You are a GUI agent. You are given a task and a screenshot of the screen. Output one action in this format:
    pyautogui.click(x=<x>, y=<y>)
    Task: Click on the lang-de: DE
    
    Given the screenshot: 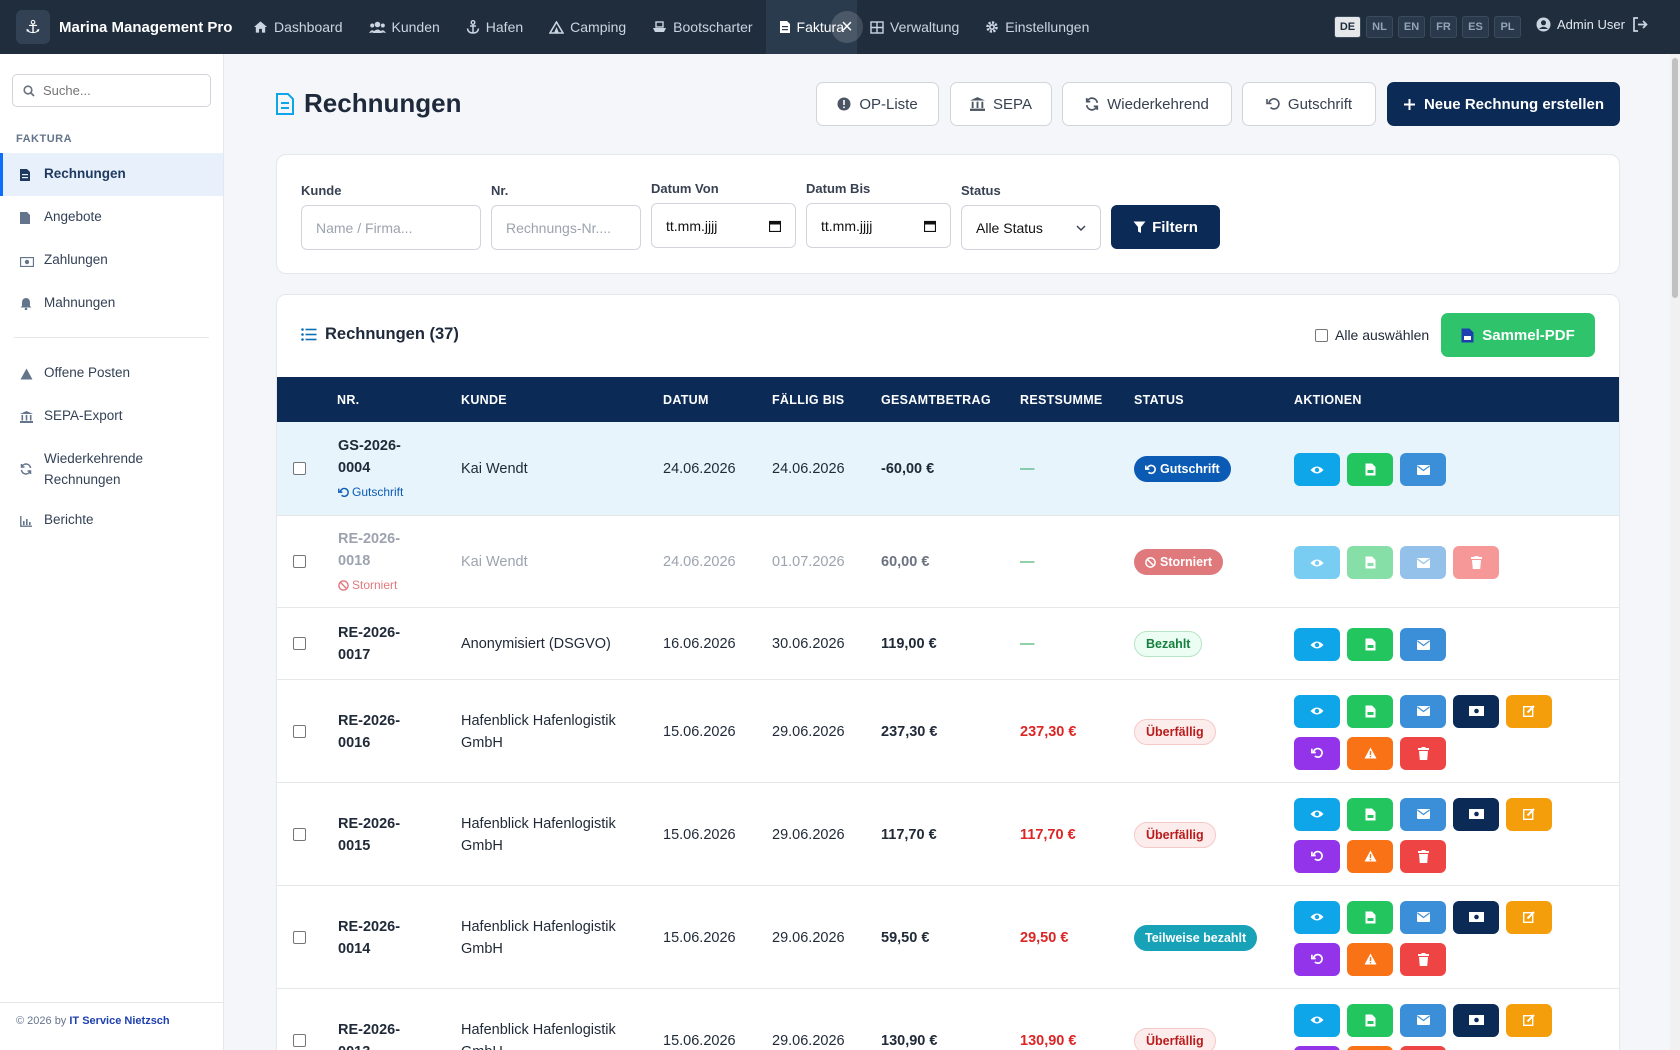 What is the action you would take?
    pyautogui.click(x=1347, y=27)
    